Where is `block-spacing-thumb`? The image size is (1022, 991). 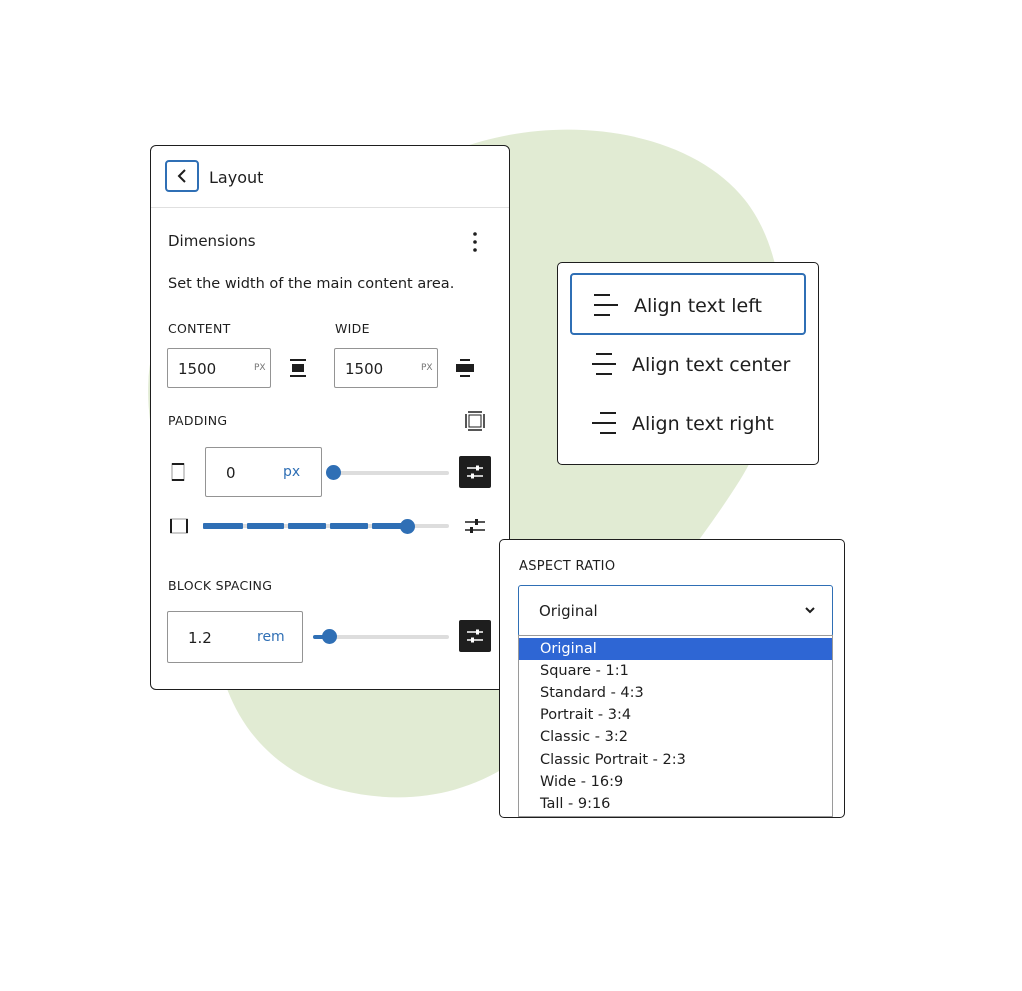
block-spacing-thumb is located at coordinates (329, 636).